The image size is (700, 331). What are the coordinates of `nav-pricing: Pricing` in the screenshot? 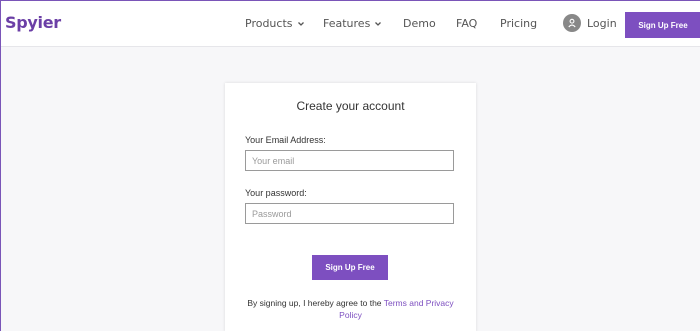 It's located at (518, 23).